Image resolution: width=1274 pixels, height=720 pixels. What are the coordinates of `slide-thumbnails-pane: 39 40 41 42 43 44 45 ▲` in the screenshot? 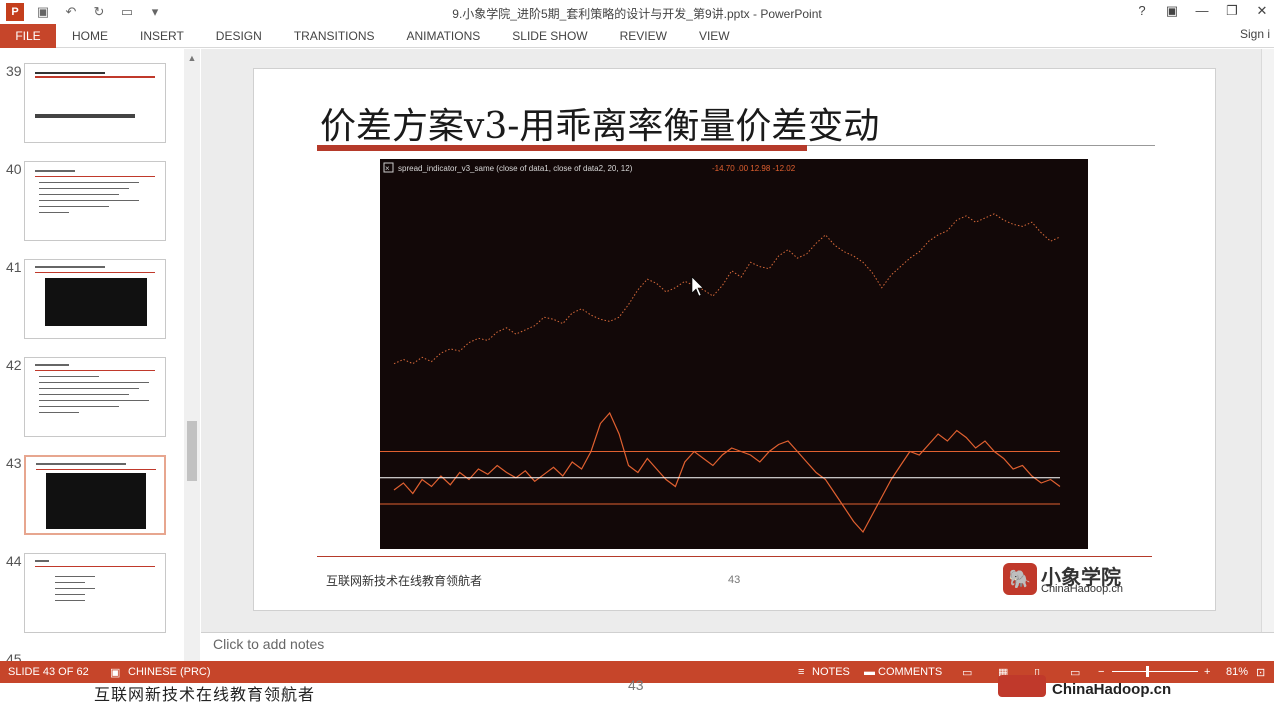 It's located at (100, 358).